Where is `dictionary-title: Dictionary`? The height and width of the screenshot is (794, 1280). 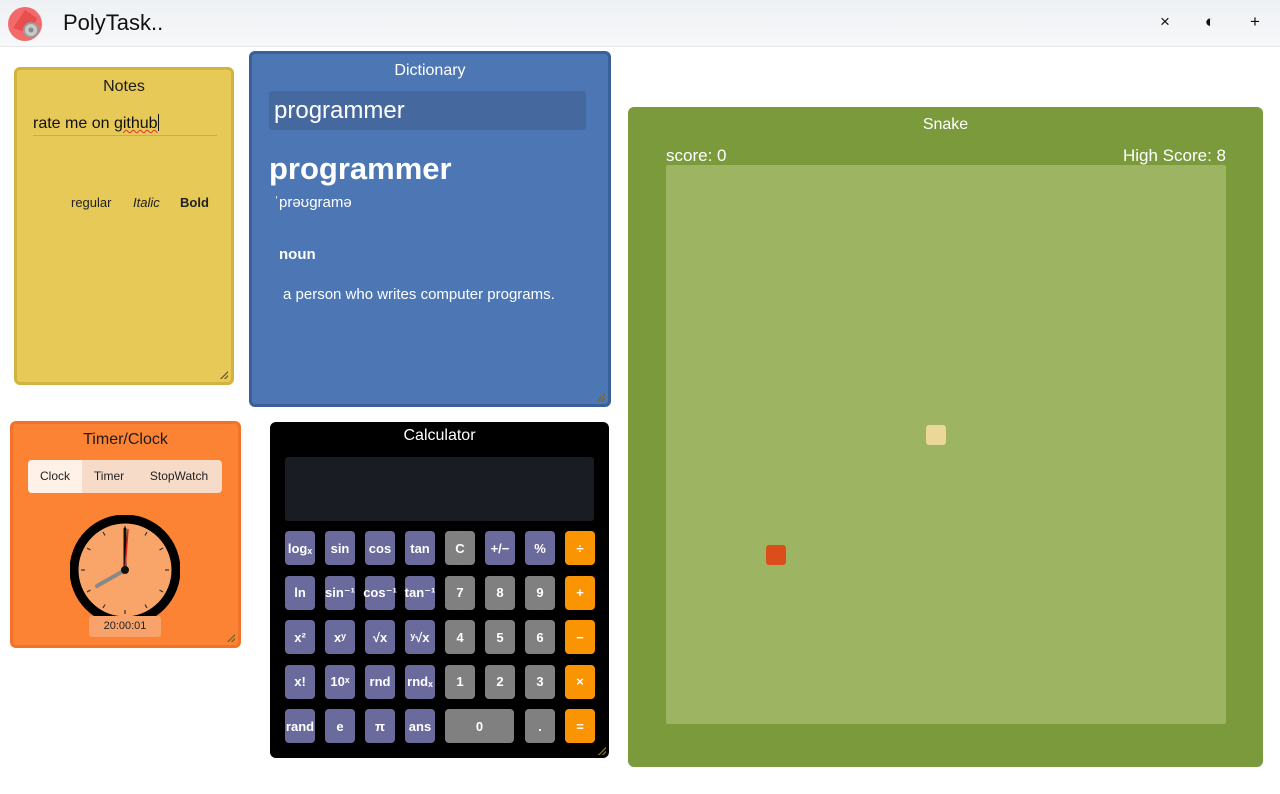 dictionary-title: Dictionary is located at coordinates (430, 70).